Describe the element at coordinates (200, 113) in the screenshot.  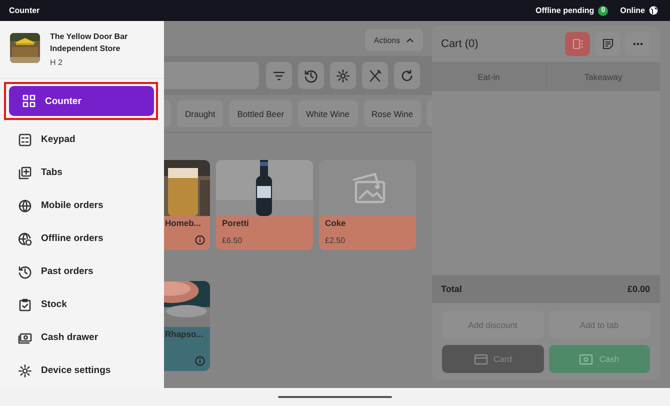
I see `category-chip: Draught` at that location.